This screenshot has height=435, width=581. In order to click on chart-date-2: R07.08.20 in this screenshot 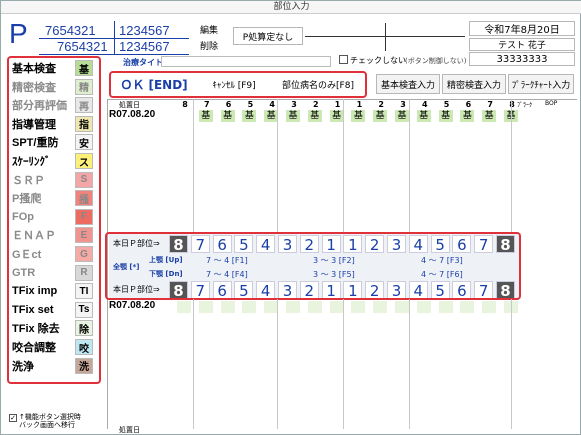, I will do `click(132, 305)`.